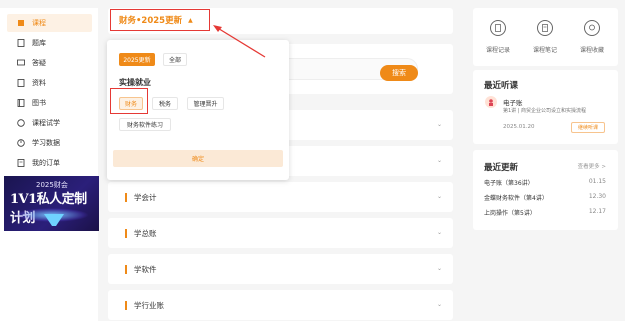 The height and width of the screenshot is (321, 625). Describe the element at coordinates (21, 103) in the screenshot. I see `book-icon` at that location.